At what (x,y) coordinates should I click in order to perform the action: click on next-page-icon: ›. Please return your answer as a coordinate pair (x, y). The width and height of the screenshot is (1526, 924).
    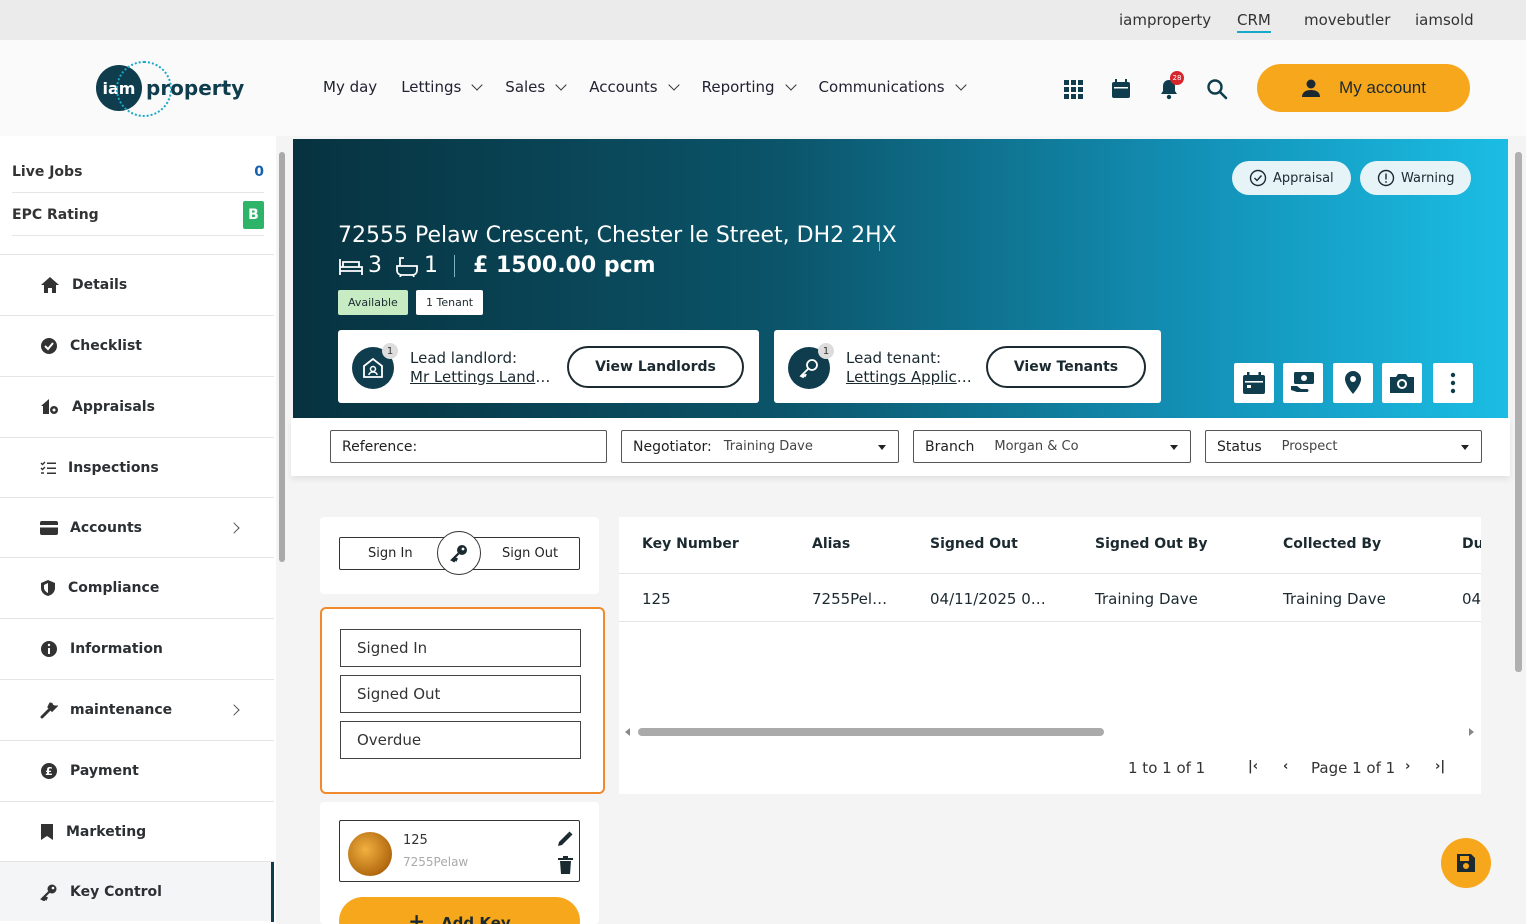
    Looking at the image, I should click on (1407, 766).